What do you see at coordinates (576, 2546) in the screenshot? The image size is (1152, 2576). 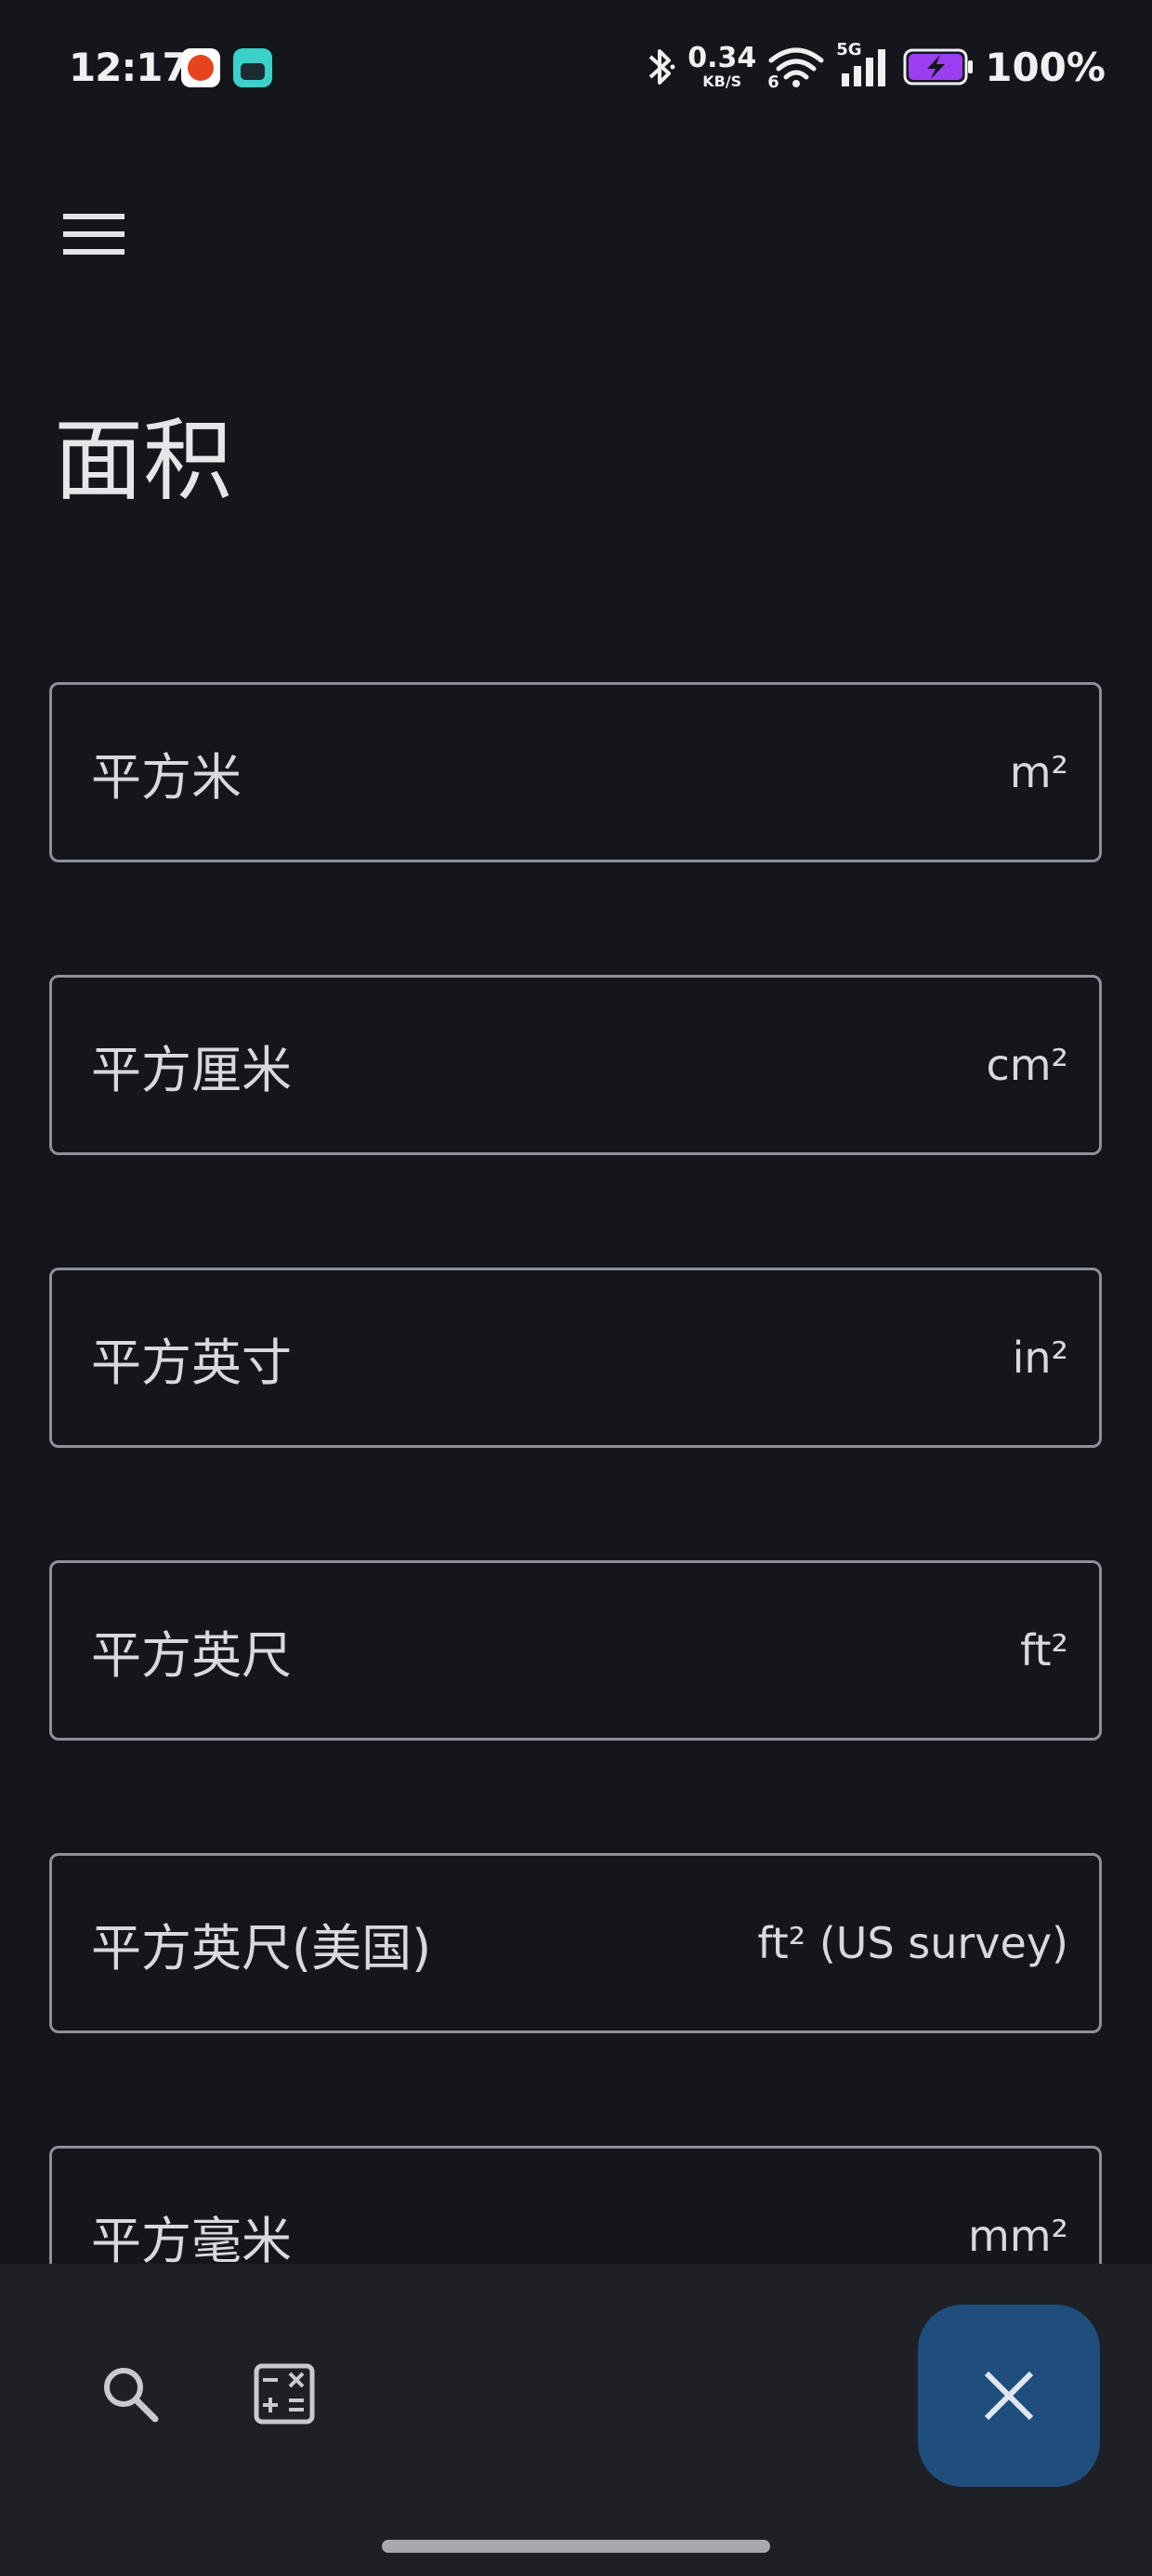 I see `home-indicator` at bounding box center [576, 2546].